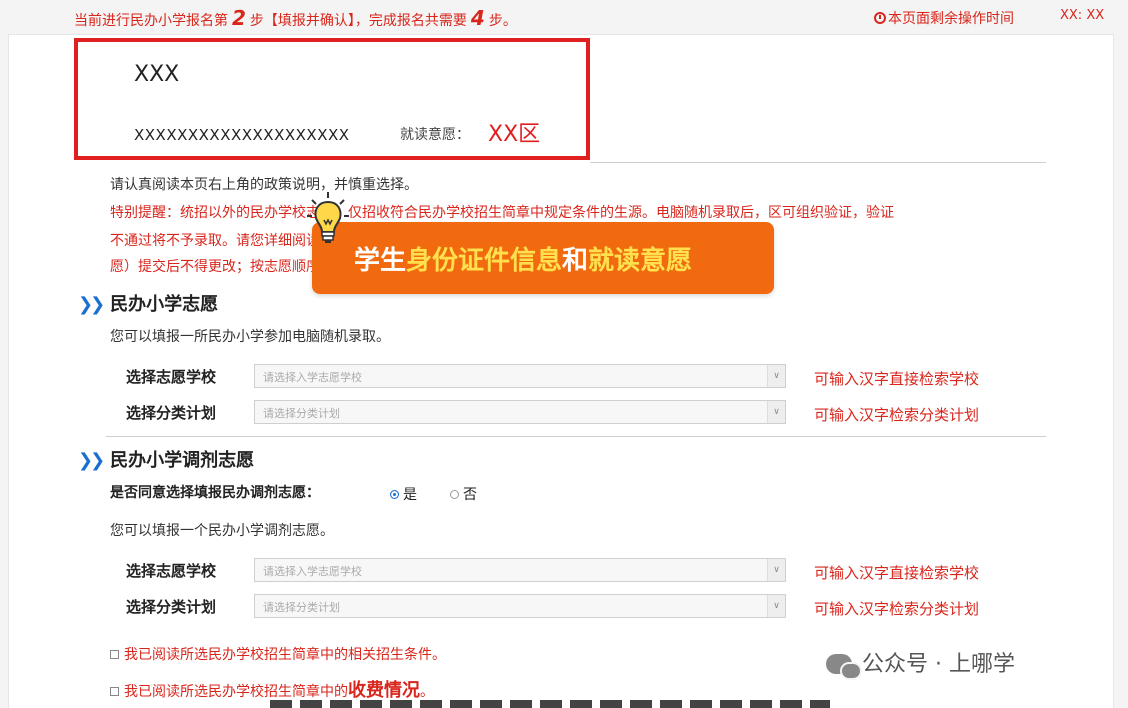 This screenshot has height=708, width=1128. What do you see at coordinates (454, 494) in the screenshot?
I see `radio-no-dot` at bounding box center [454, 494].